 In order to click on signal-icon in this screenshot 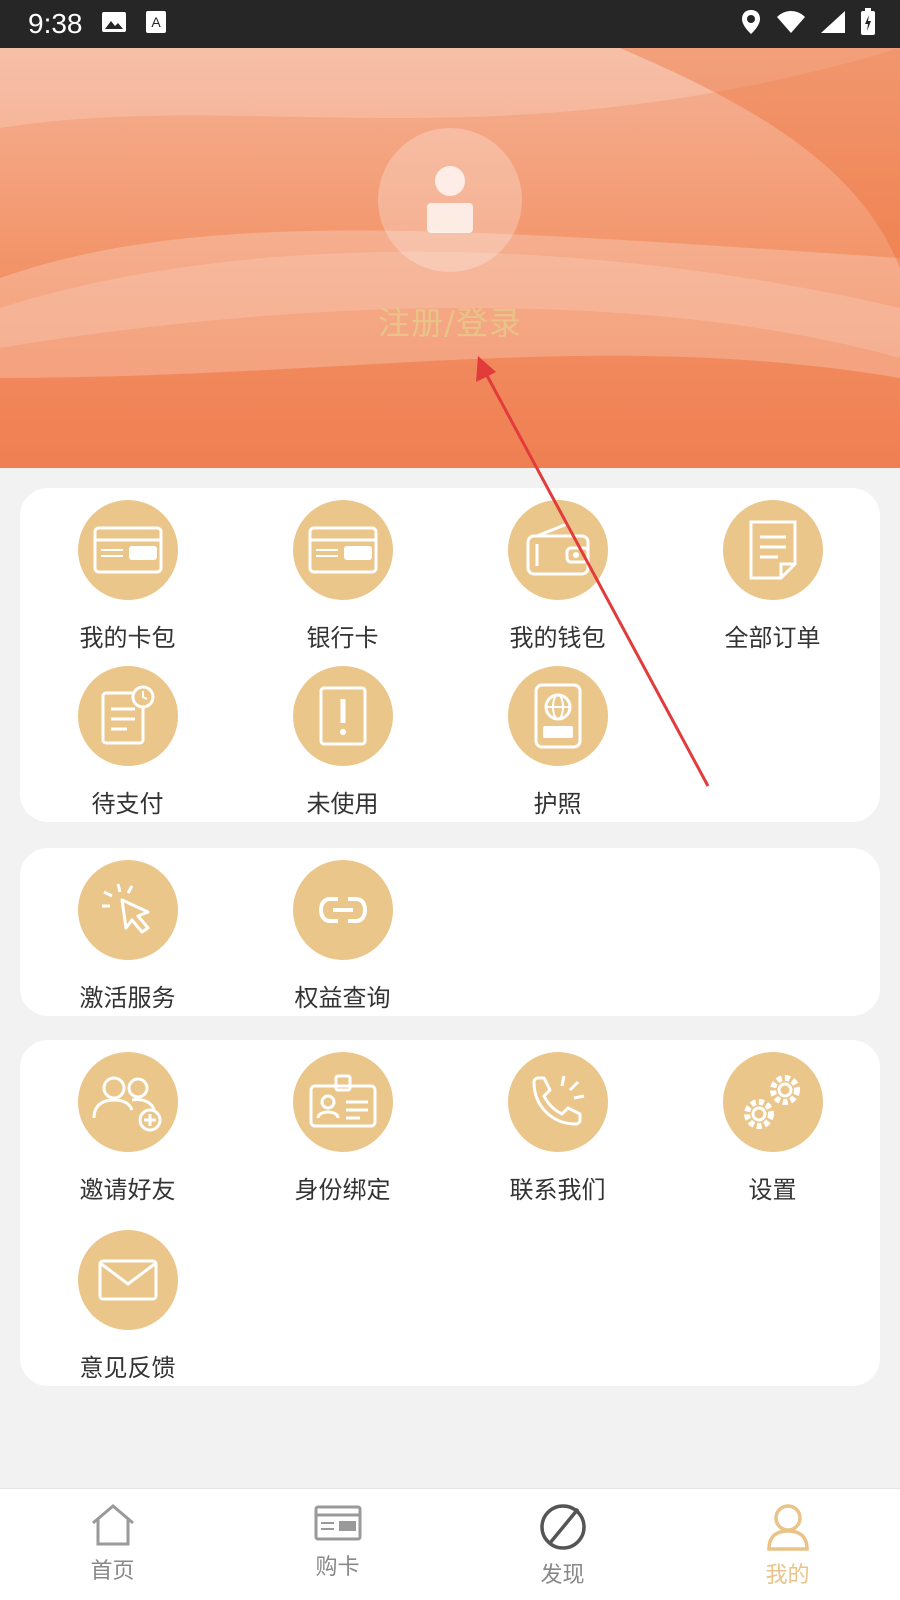, I will do `click(833, 24)`.